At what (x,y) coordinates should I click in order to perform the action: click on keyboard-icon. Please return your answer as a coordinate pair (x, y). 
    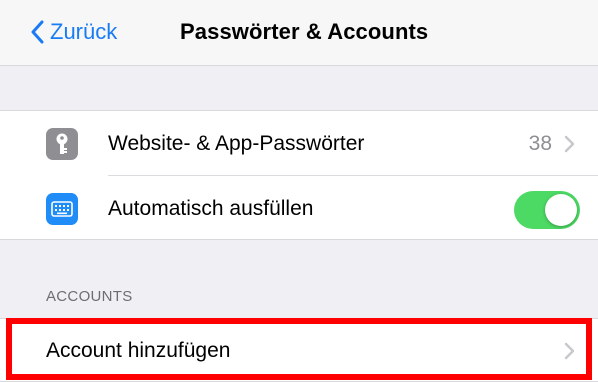
    Looking at the image, I should click on (62, 209).